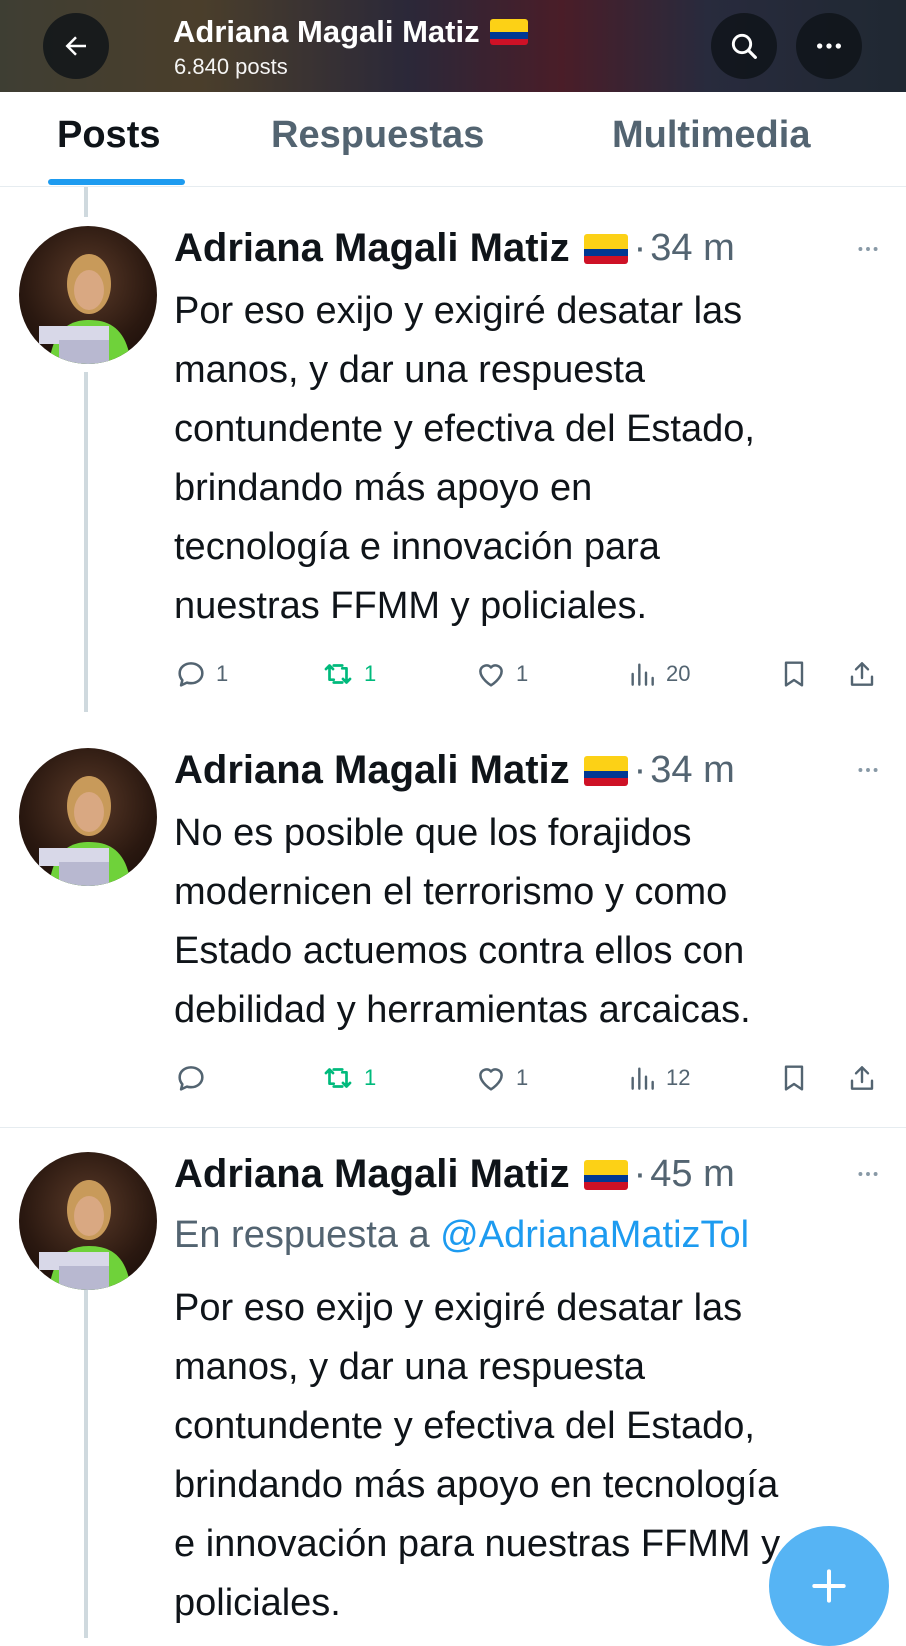 Image resolution: width=906 pixels, height=1646 pixels. I want to click on views-button: 12, so click(658, 1078).